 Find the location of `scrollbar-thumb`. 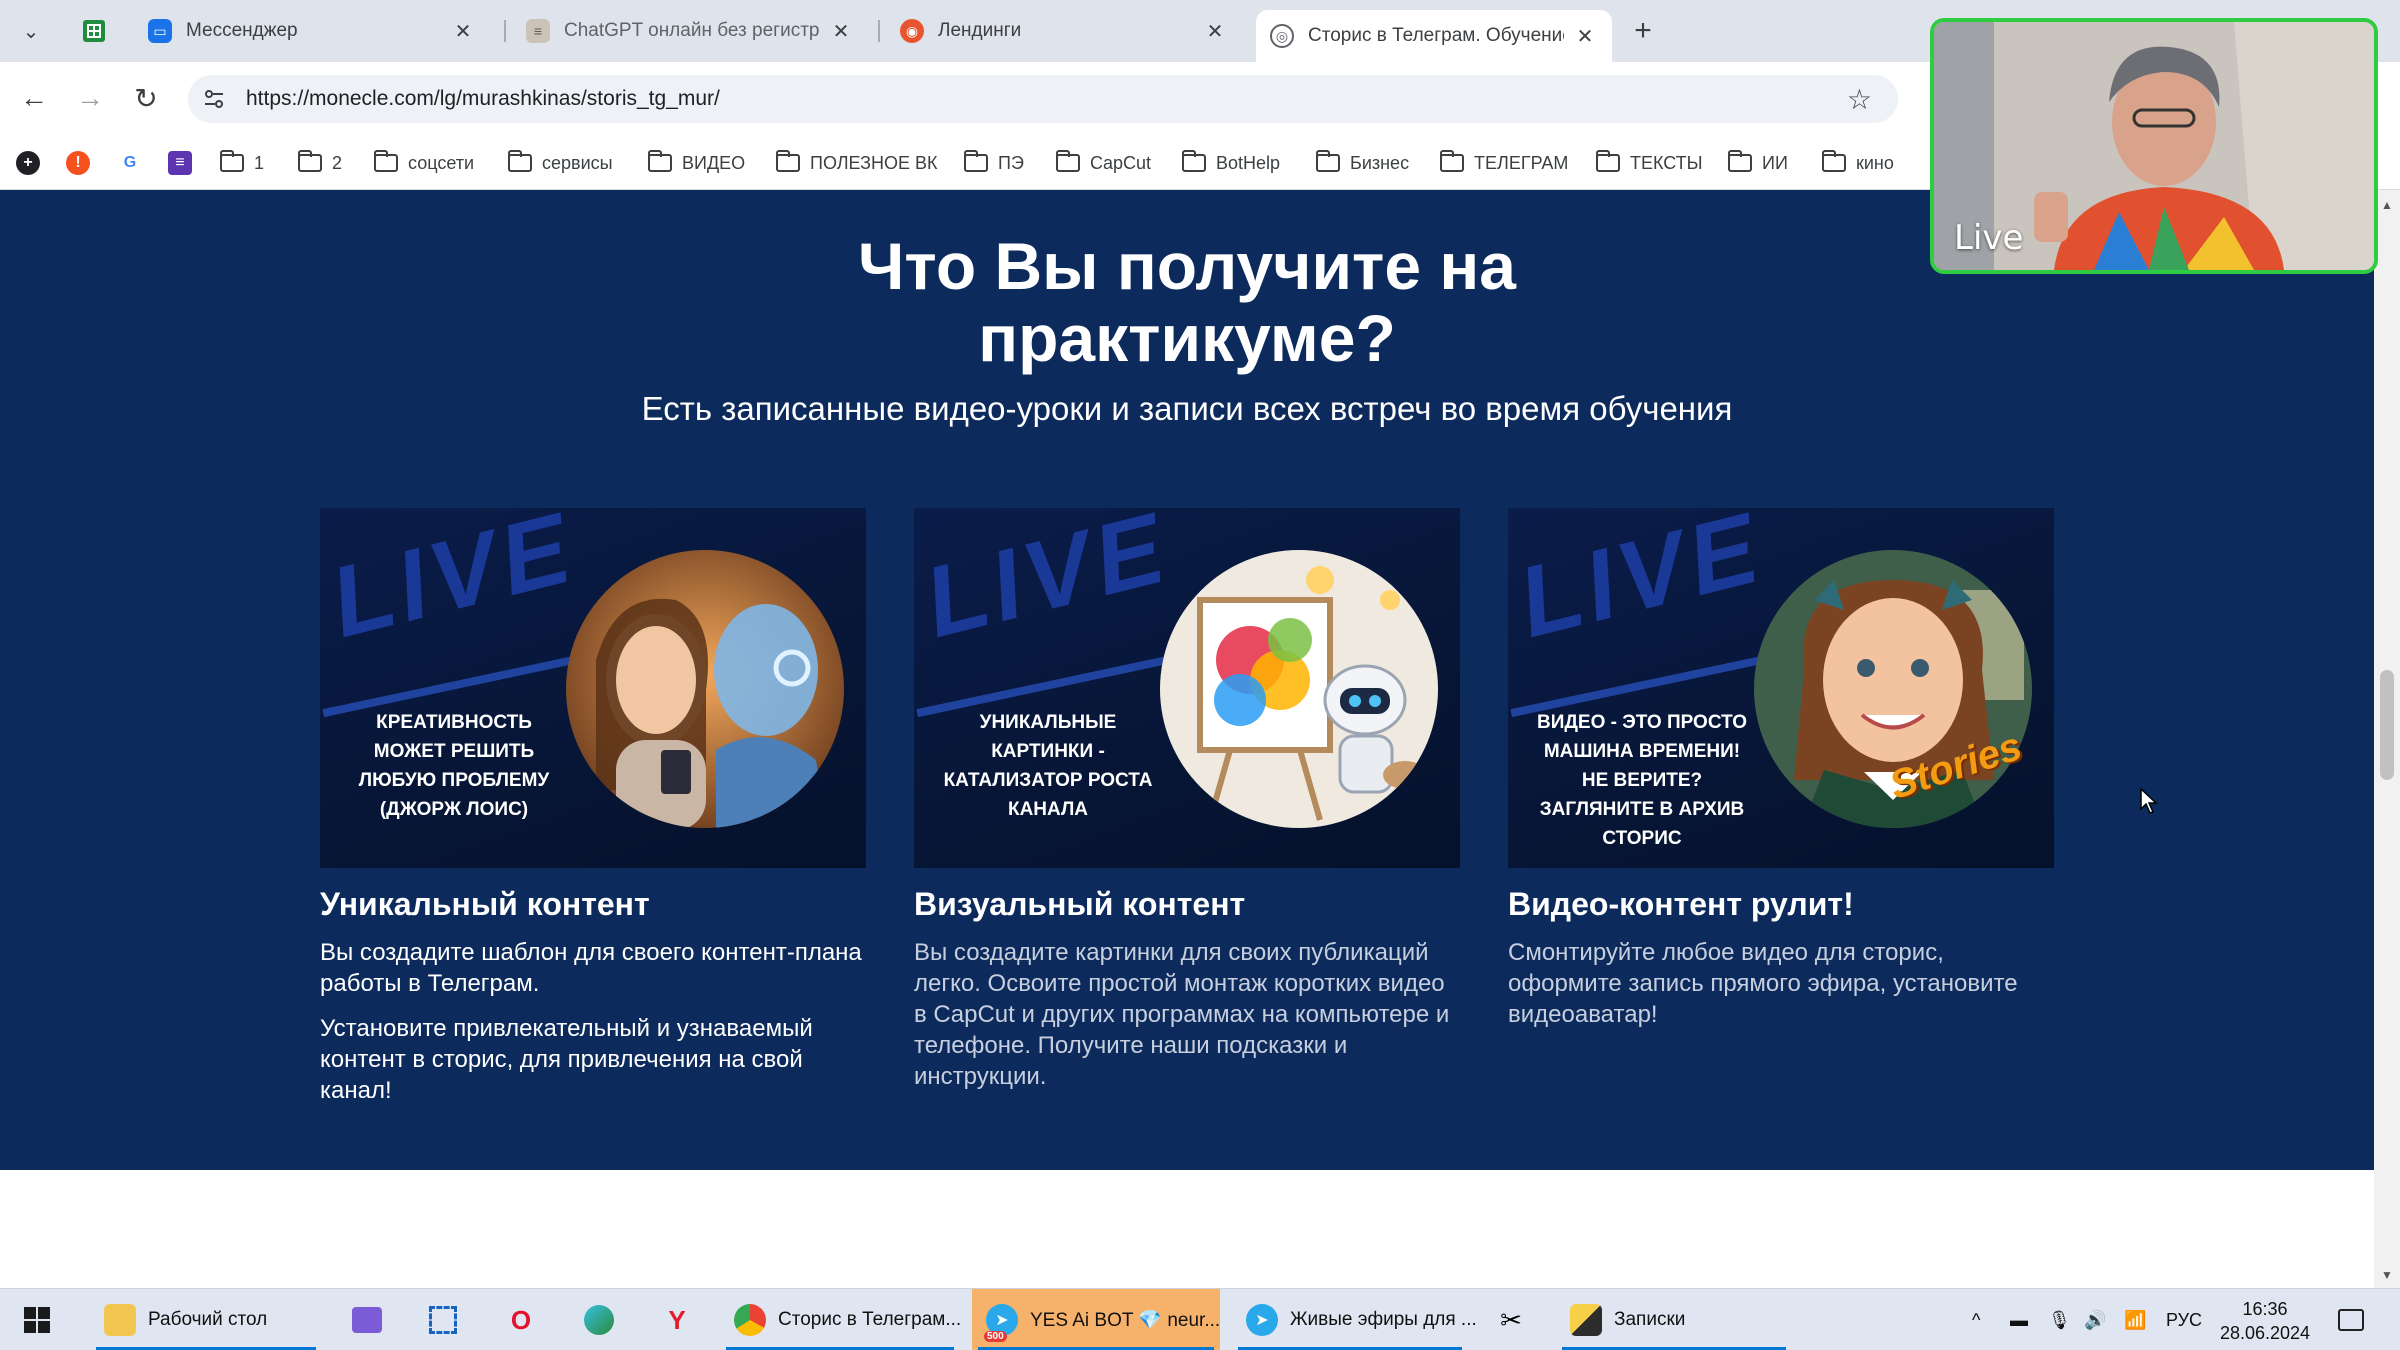

scrollbar-thumb is located at coordinates (2387, 725).